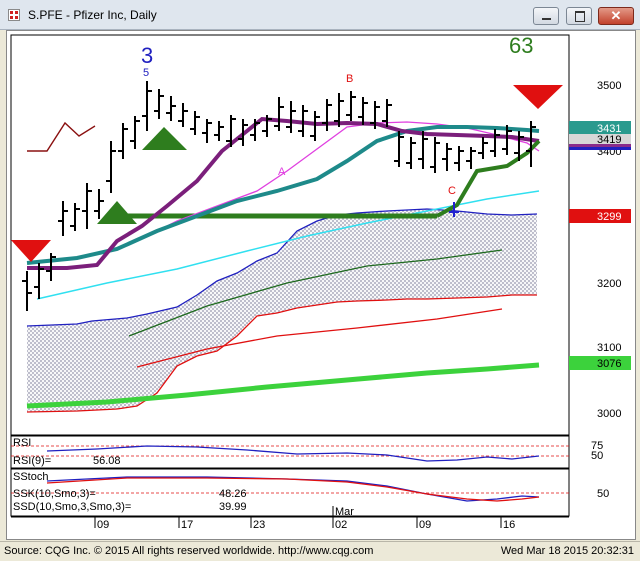 The height and width of the screenshot is (561, 640). What do you see at coordinates (567, 551) in the screenshot?
I see `timestamp: Wed Mar 18 2015 20:32:31` at bounding box center [567, 551].